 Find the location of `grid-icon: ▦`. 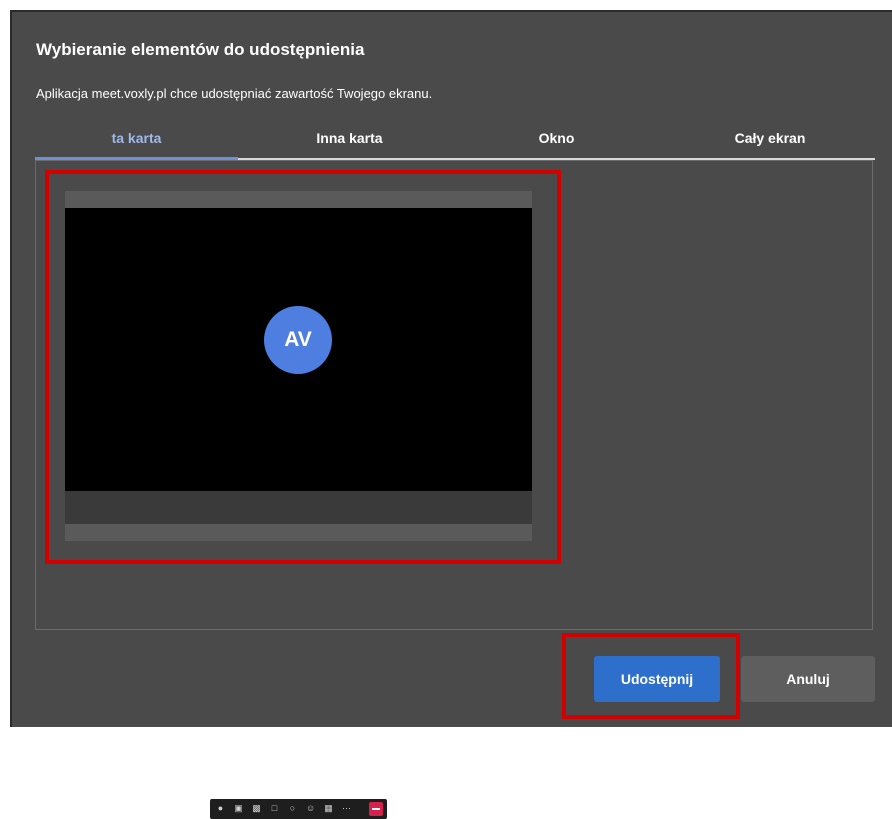

grid-icon: ▦ is located at coordinates (328, 808).